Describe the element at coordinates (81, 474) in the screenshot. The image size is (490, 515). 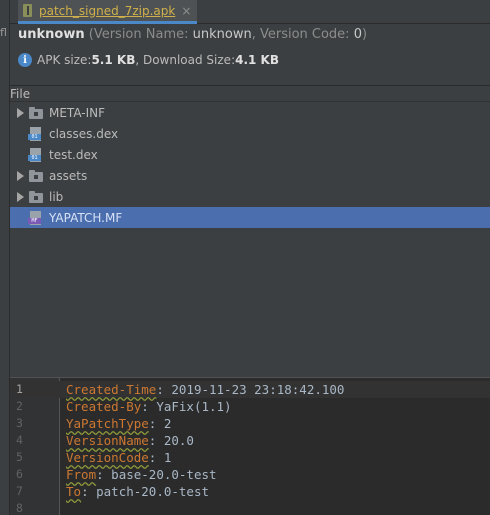
I see `manifest-key: From` at that location.